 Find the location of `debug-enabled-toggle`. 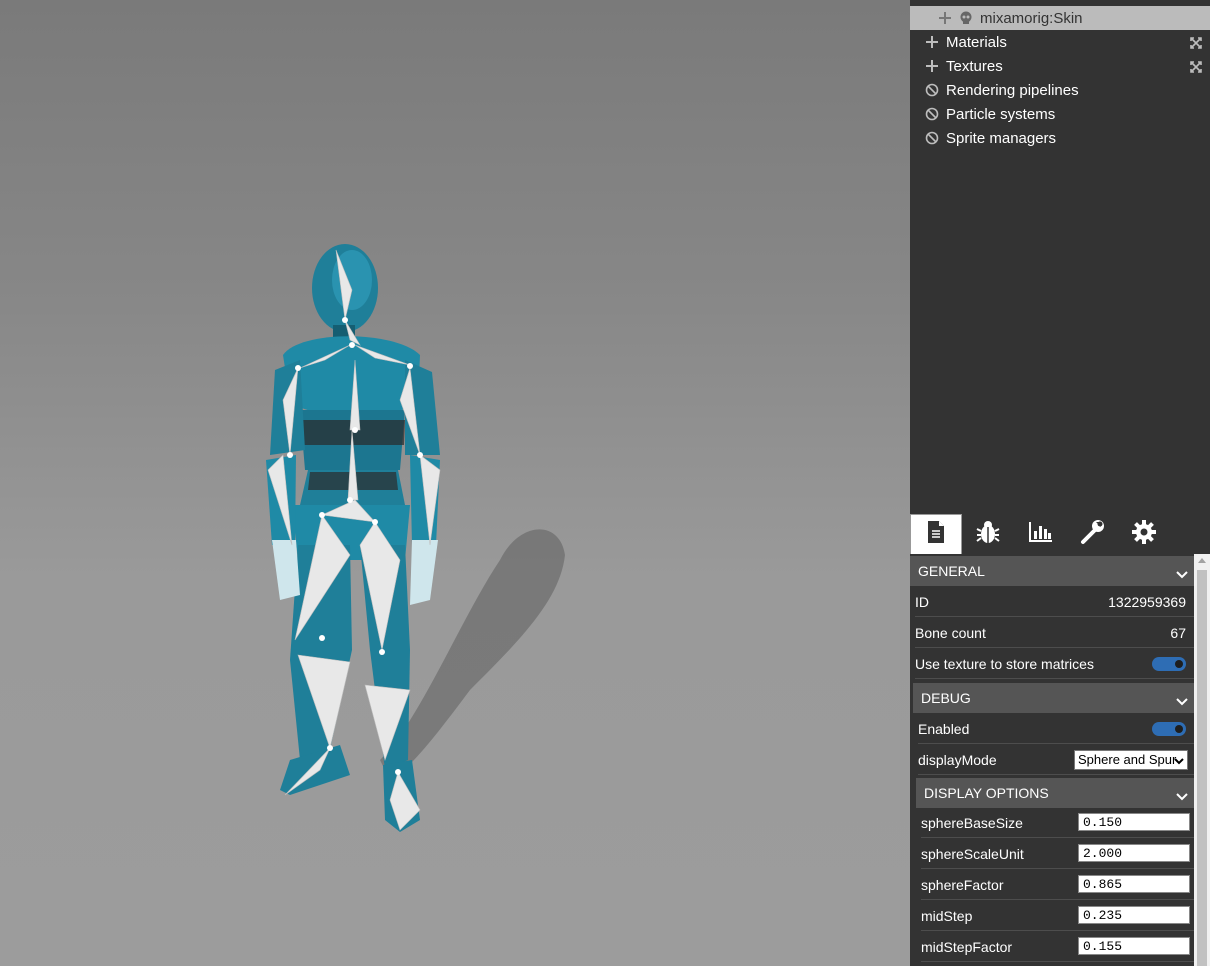

debug-enabled-toggle is located at coordinates (1169, 729).